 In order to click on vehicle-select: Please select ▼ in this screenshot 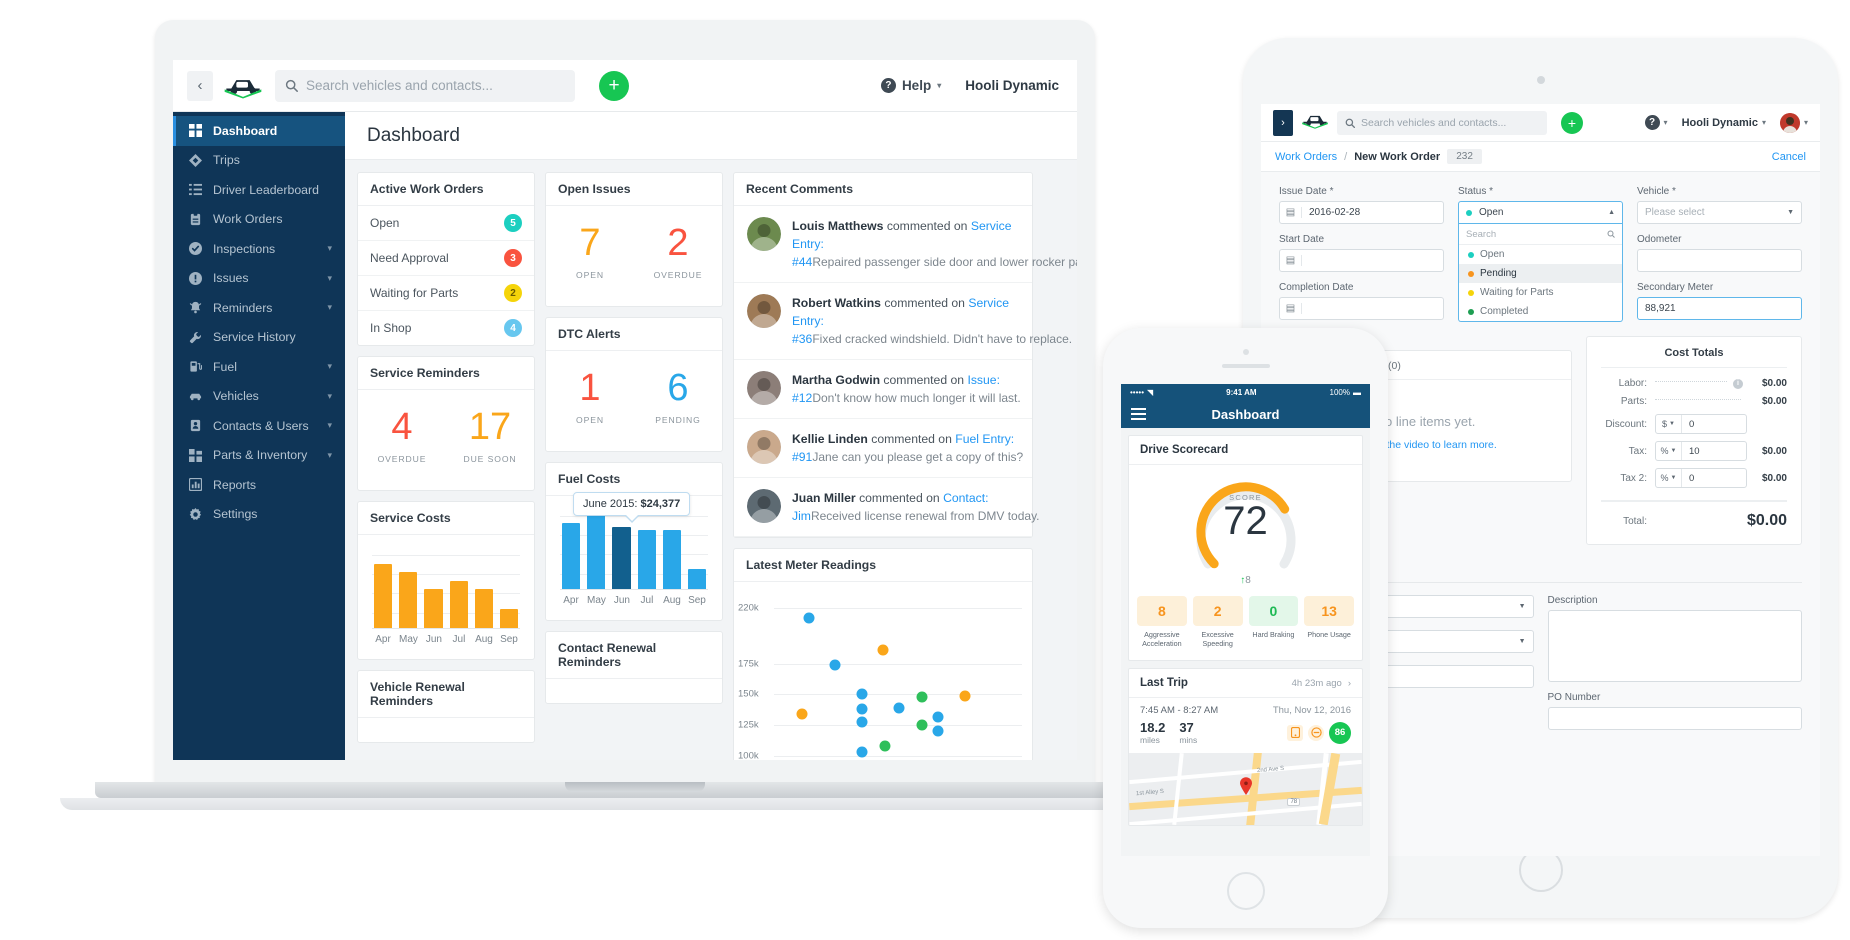, I will do `click(1719, 212)`.